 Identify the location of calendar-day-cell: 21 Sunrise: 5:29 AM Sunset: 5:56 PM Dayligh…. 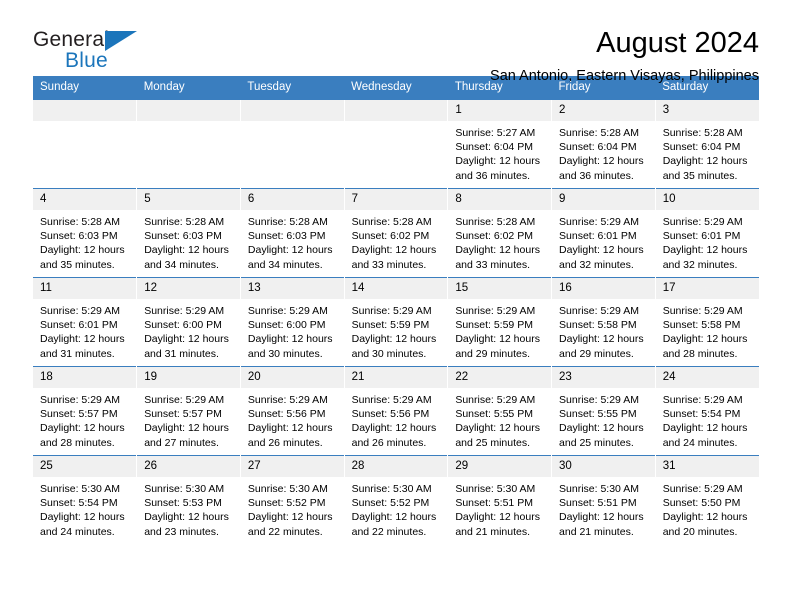
(395, 411).